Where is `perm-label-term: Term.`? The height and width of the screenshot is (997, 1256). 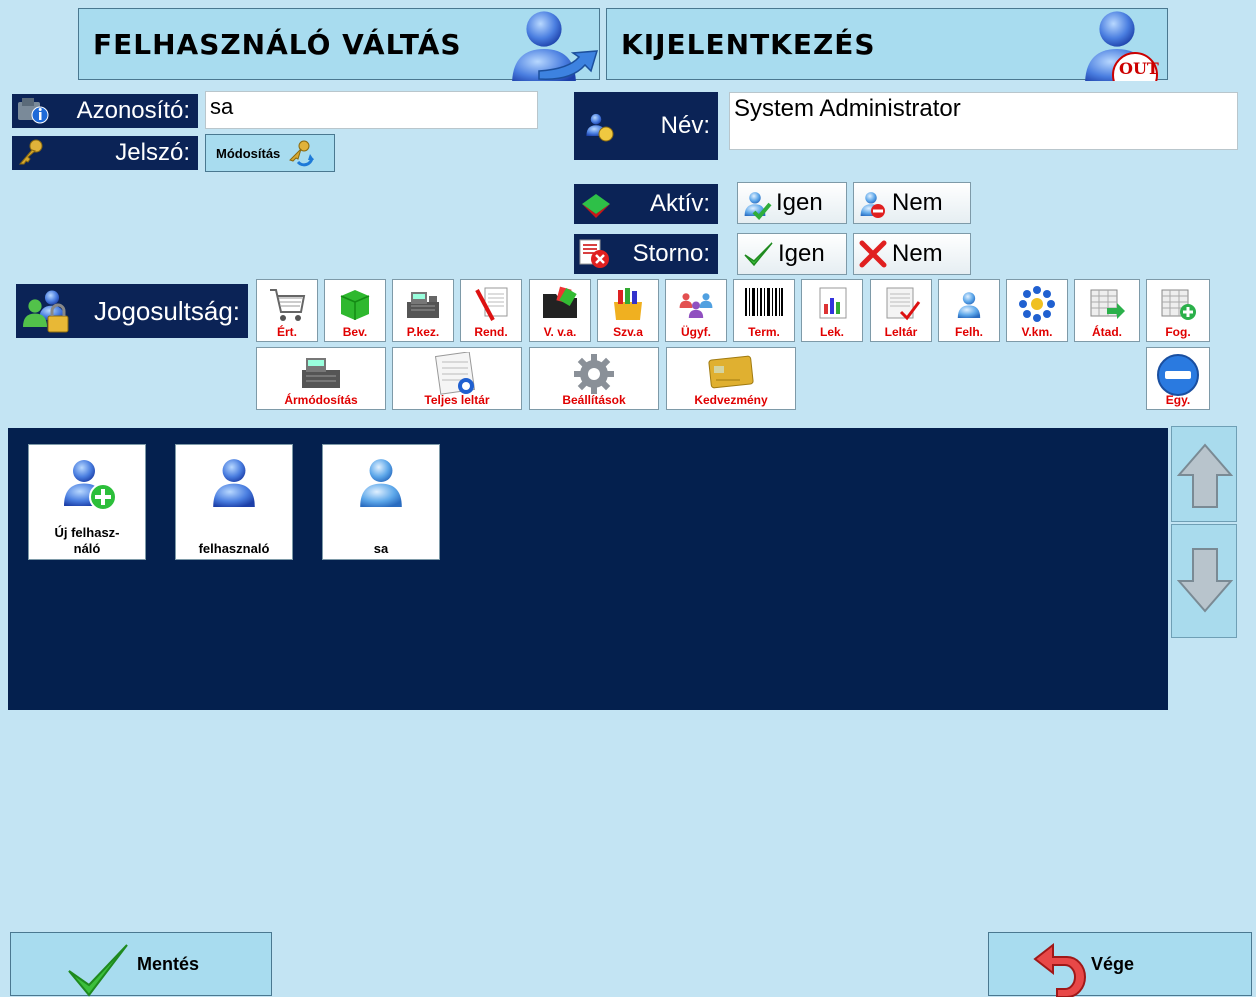
perm-label-term: Term. is located at coordinates (764, 332).